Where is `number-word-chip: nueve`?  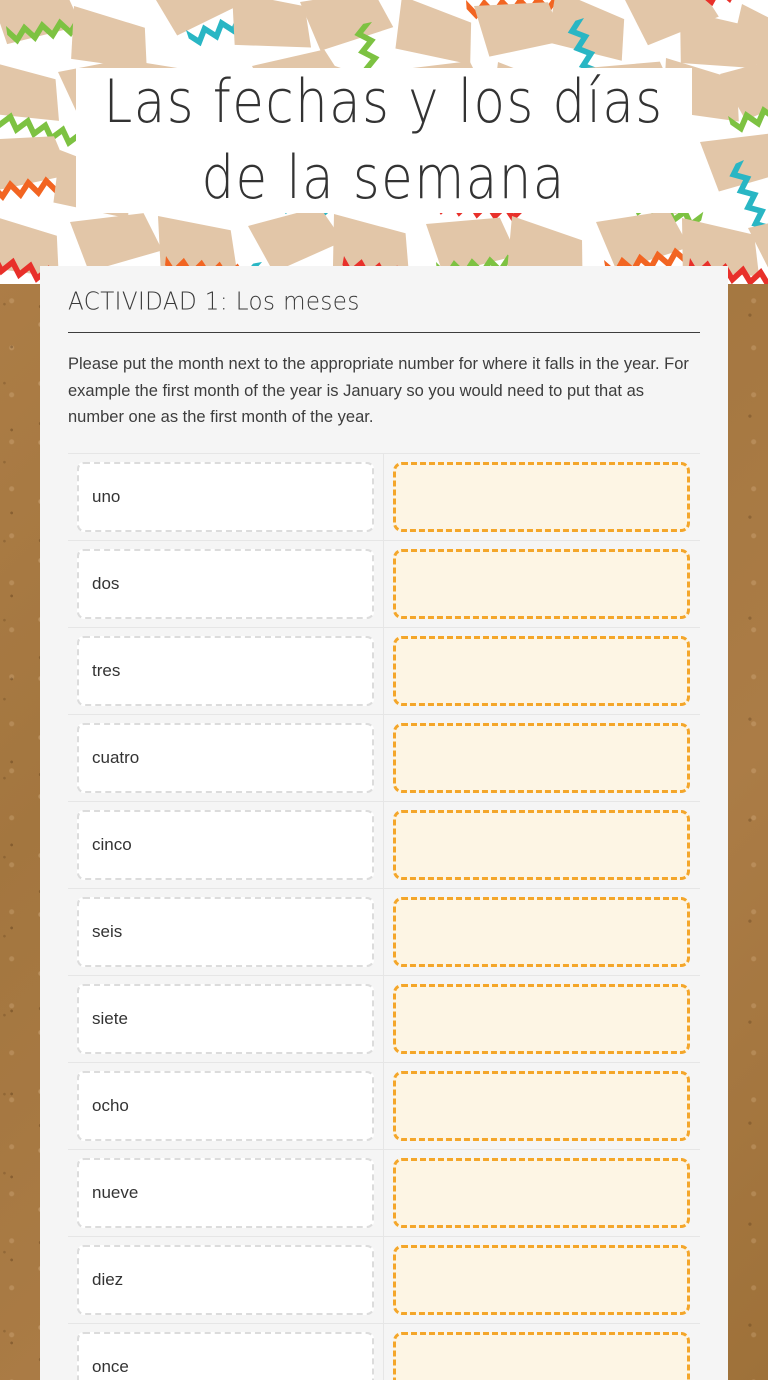
number-word-chip: nueve is located at coordinates (225, 1193).